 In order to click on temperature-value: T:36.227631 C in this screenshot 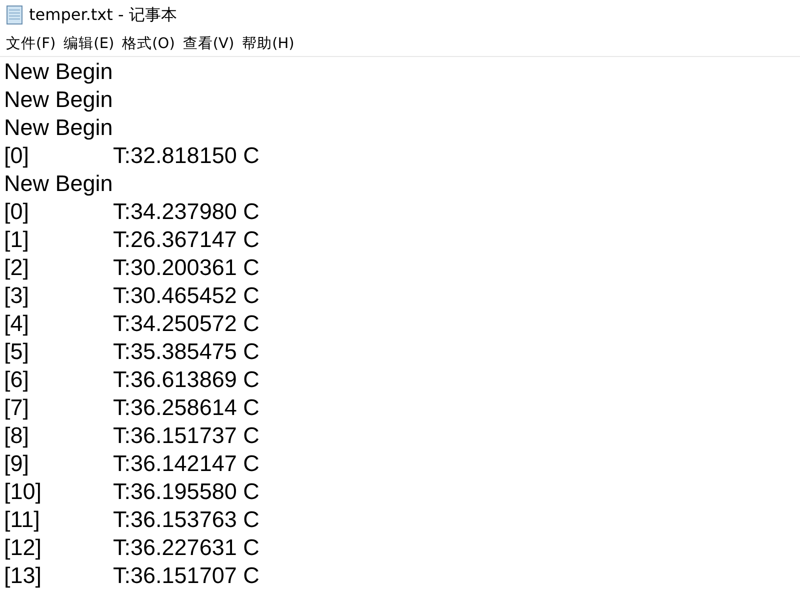, I will do `click(186, 548)`.